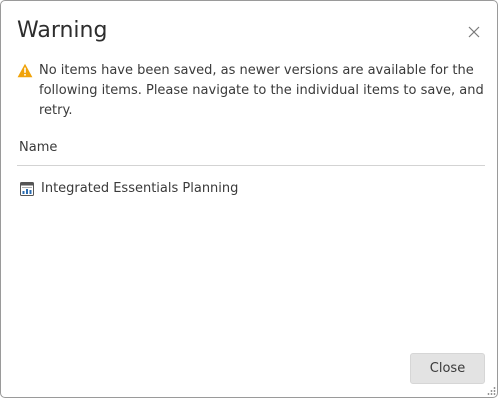  I want to click on list-item-label: Integrated Essentials Planning, so click(140, 188).